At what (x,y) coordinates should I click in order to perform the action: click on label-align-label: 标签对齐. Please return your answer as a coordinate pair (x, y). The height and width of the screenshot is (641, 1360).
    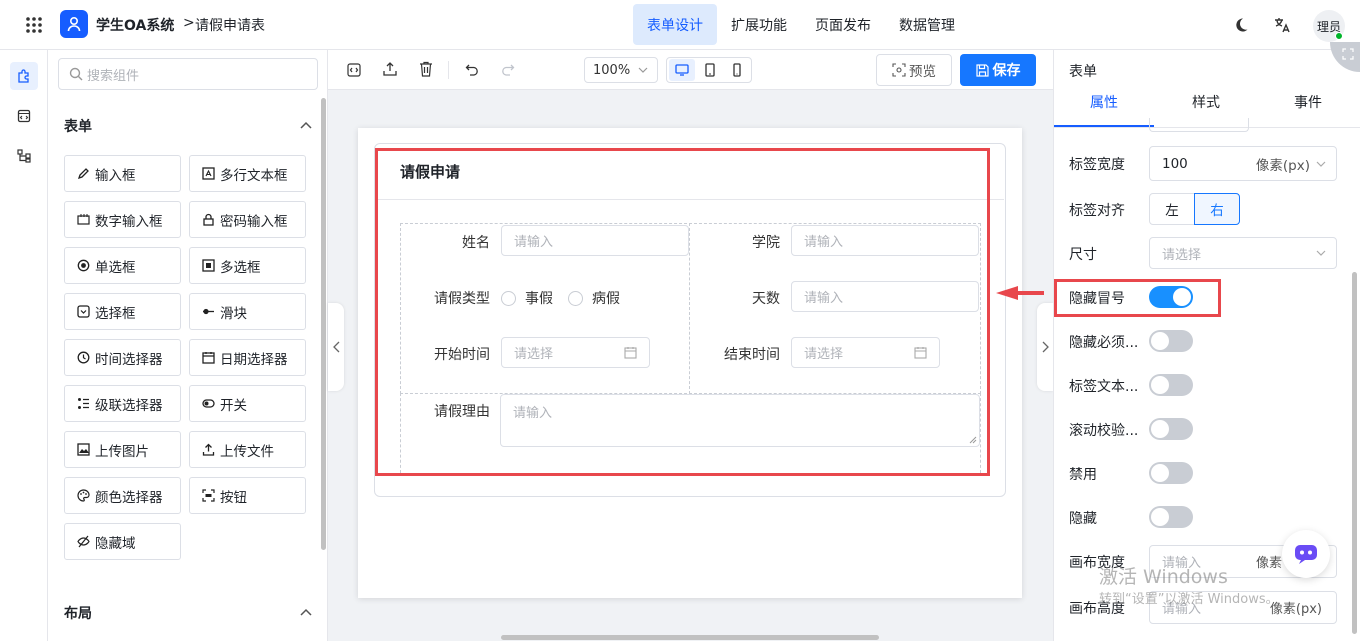
    Looking at the image, I should click on (1097, 211).